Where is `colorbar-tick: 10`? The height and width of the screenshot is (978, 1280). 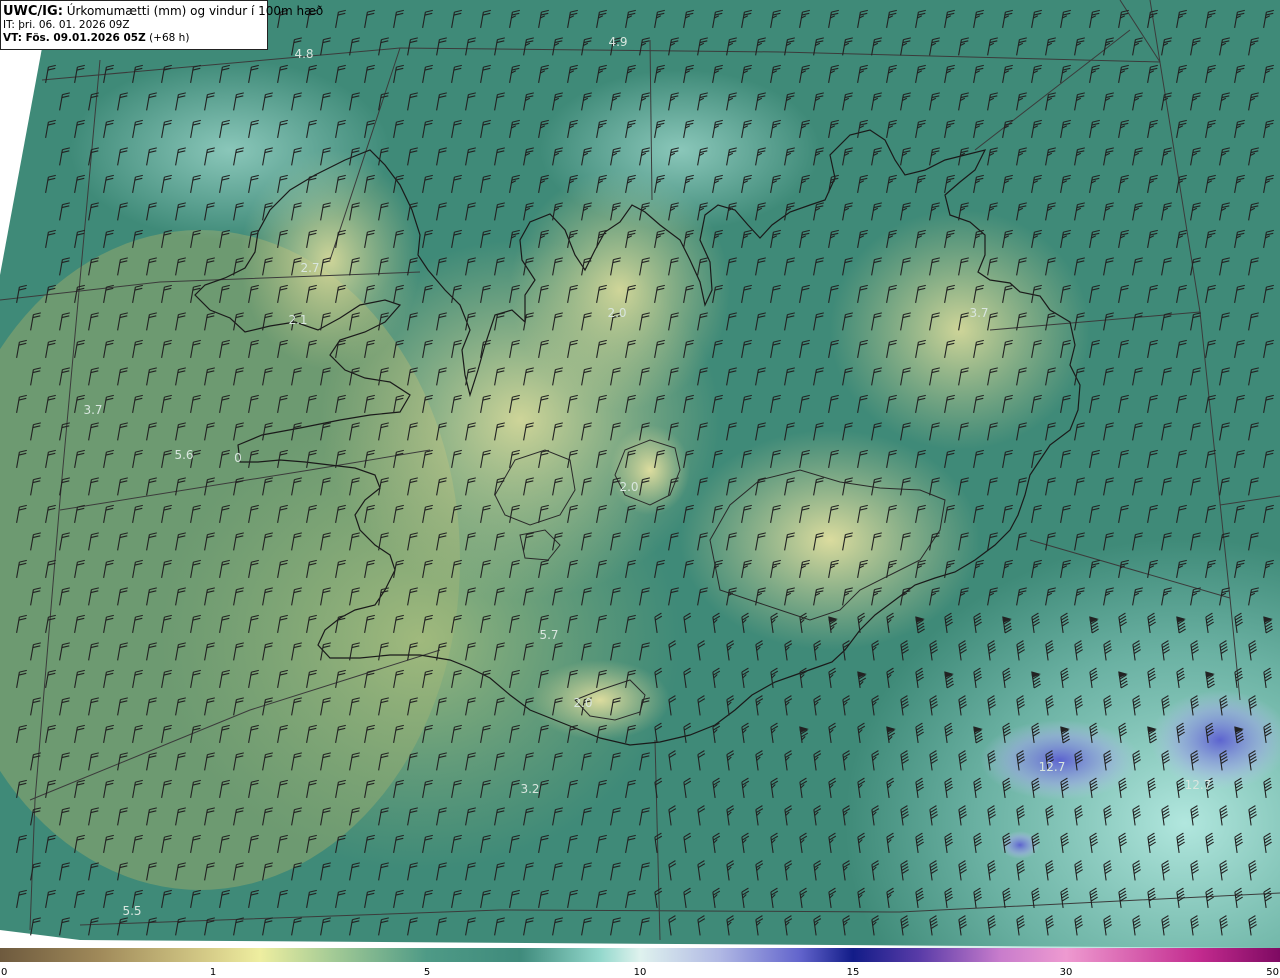 colorbar-tick: 10 is located at coordinates (640, 972).